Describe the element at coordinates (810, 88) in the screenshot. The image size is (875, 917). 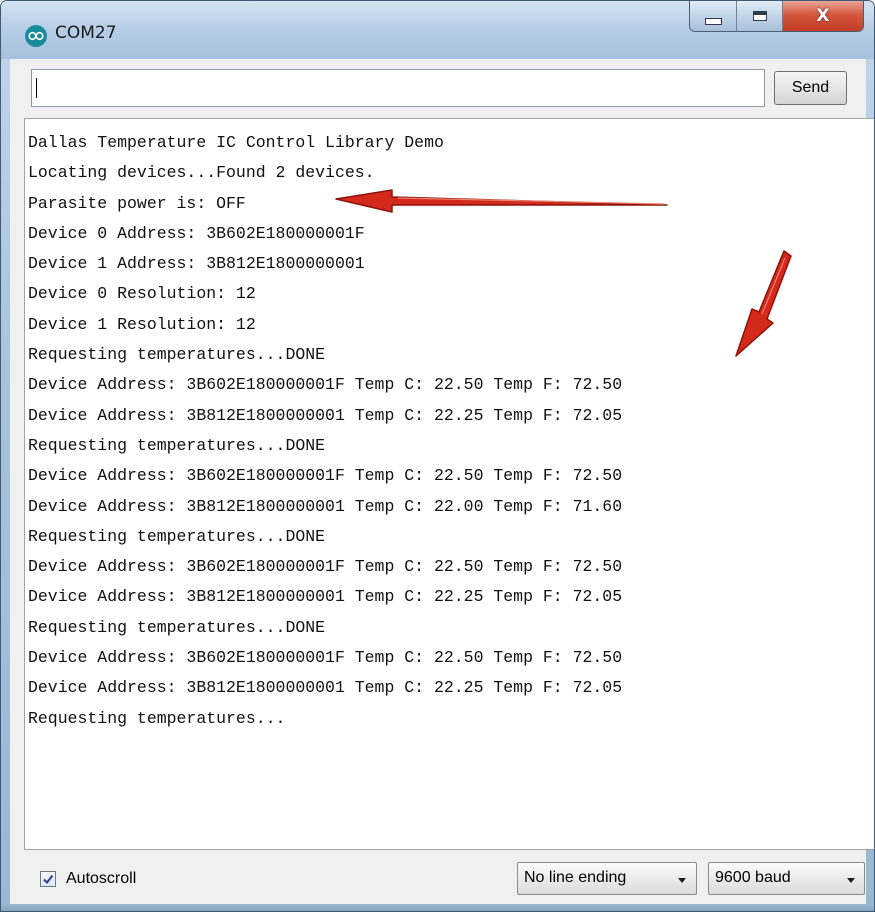
I see `send-button: Send` at that location.